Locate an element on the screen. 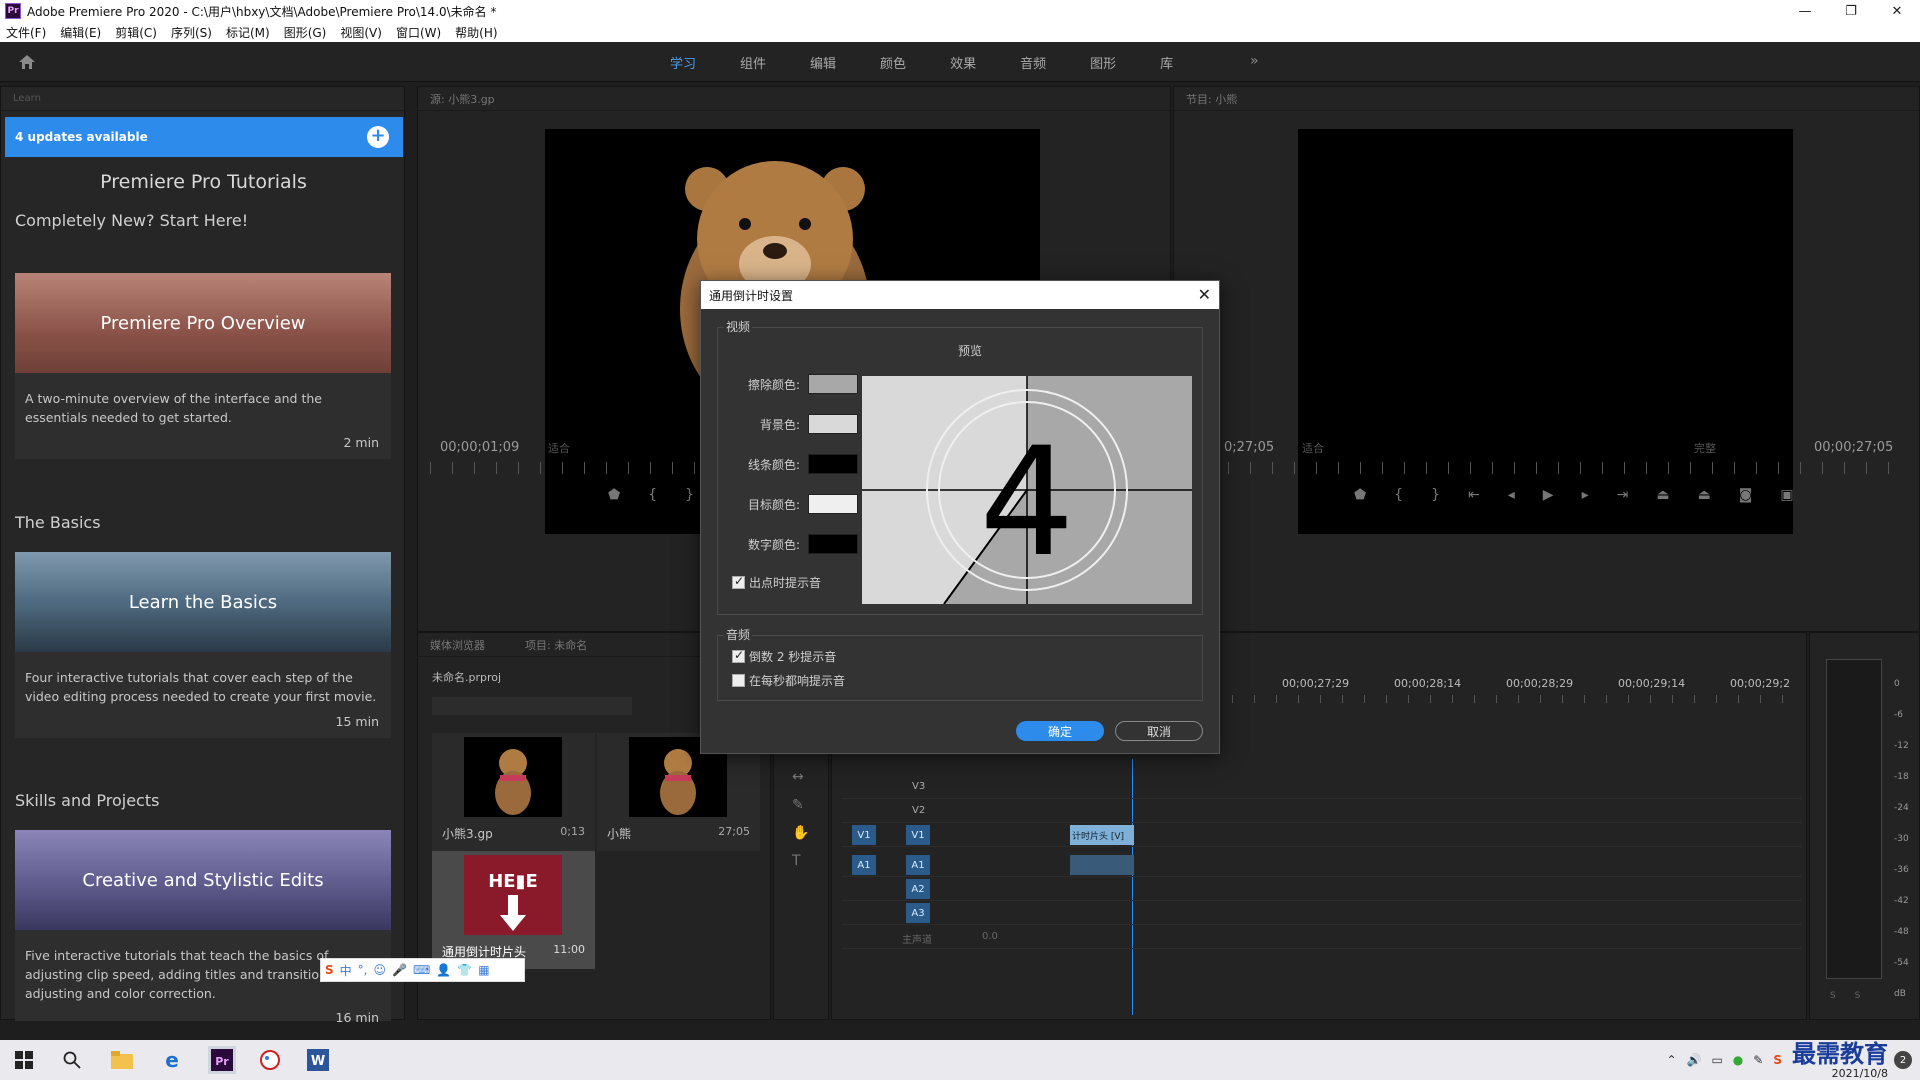  step-forward-icon: ▸ is located at coordinates (1585, 495).